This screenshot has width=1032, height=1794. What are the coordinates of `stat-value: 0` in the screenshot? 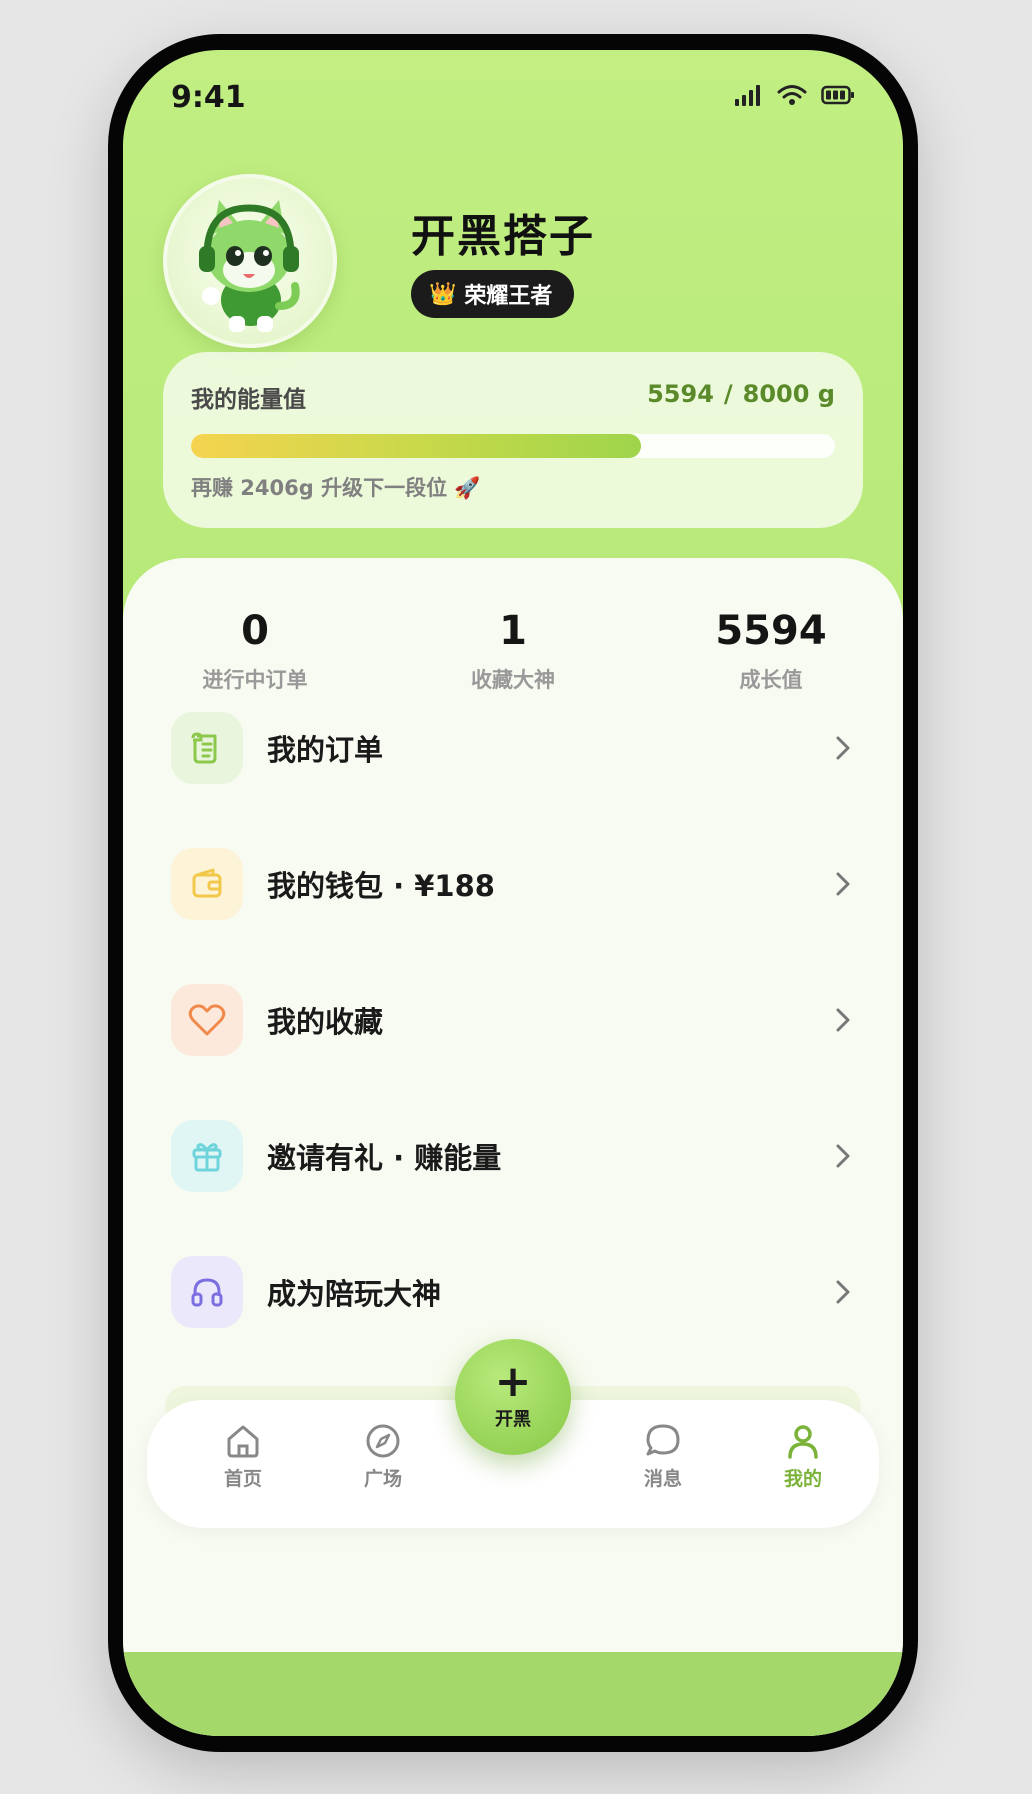 It's located at (255, 631).